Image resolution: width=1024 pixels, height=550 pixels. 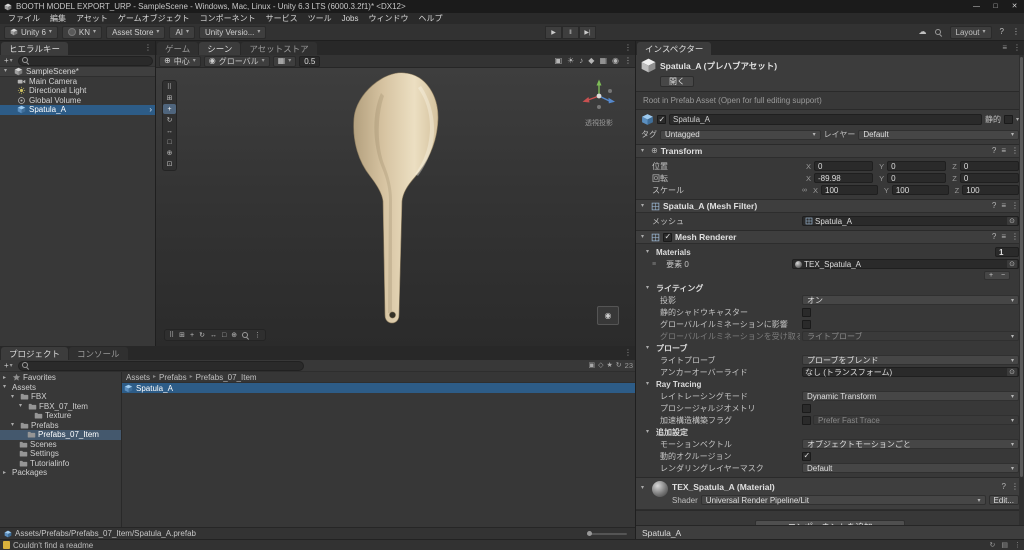 What do you see at coordinates (674, 48) in the screenshot?
I see `tab-inspector: インスペクター` at bounding box center [674, 48].